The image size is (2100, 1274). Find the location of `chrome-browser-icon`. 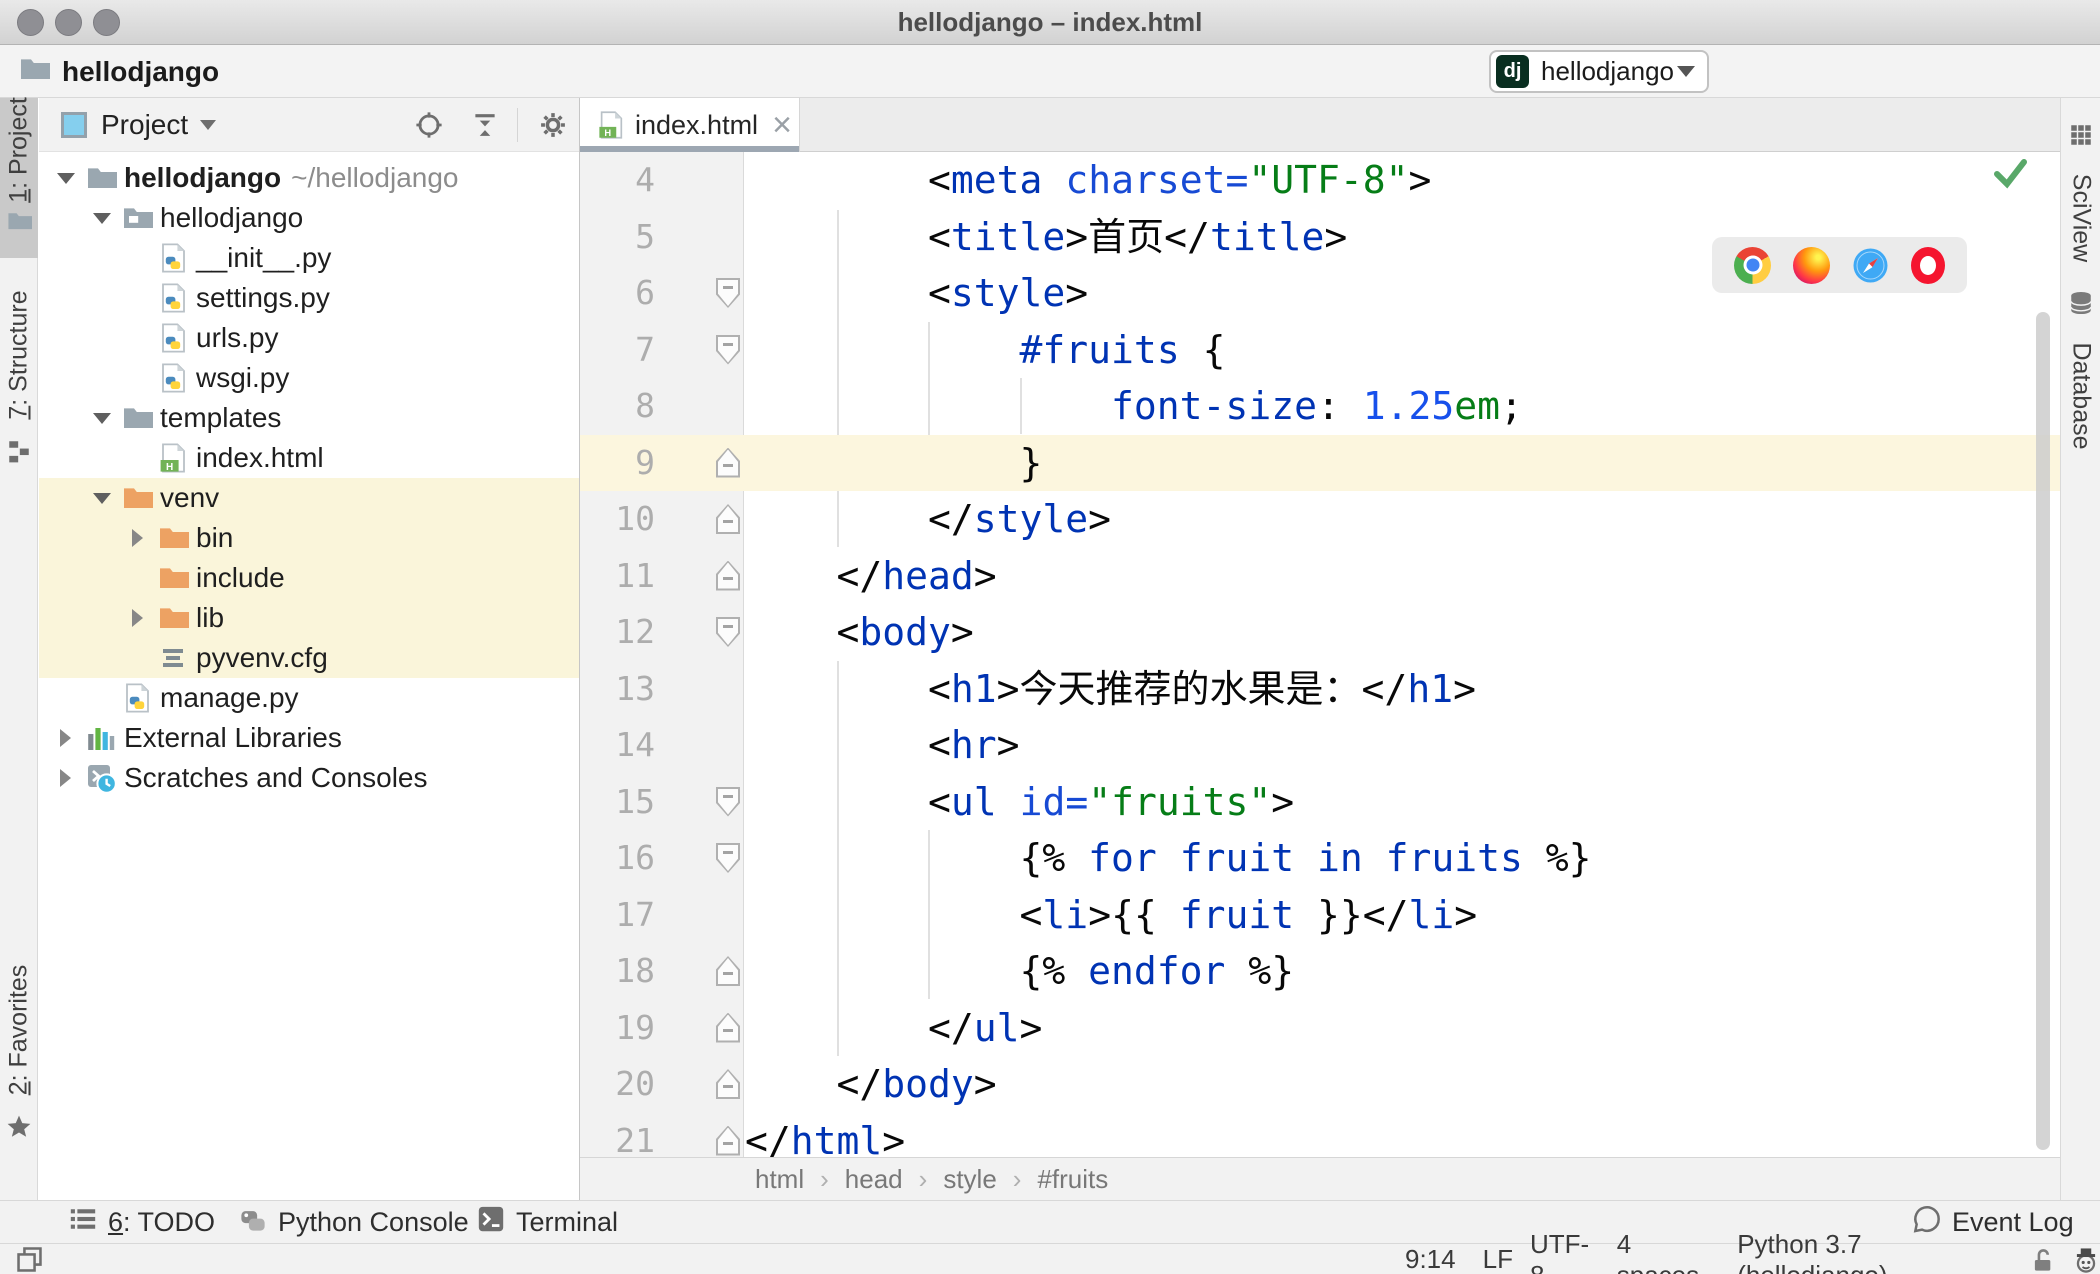

chrome-browser-icon is located at coordinates (1752, 265).